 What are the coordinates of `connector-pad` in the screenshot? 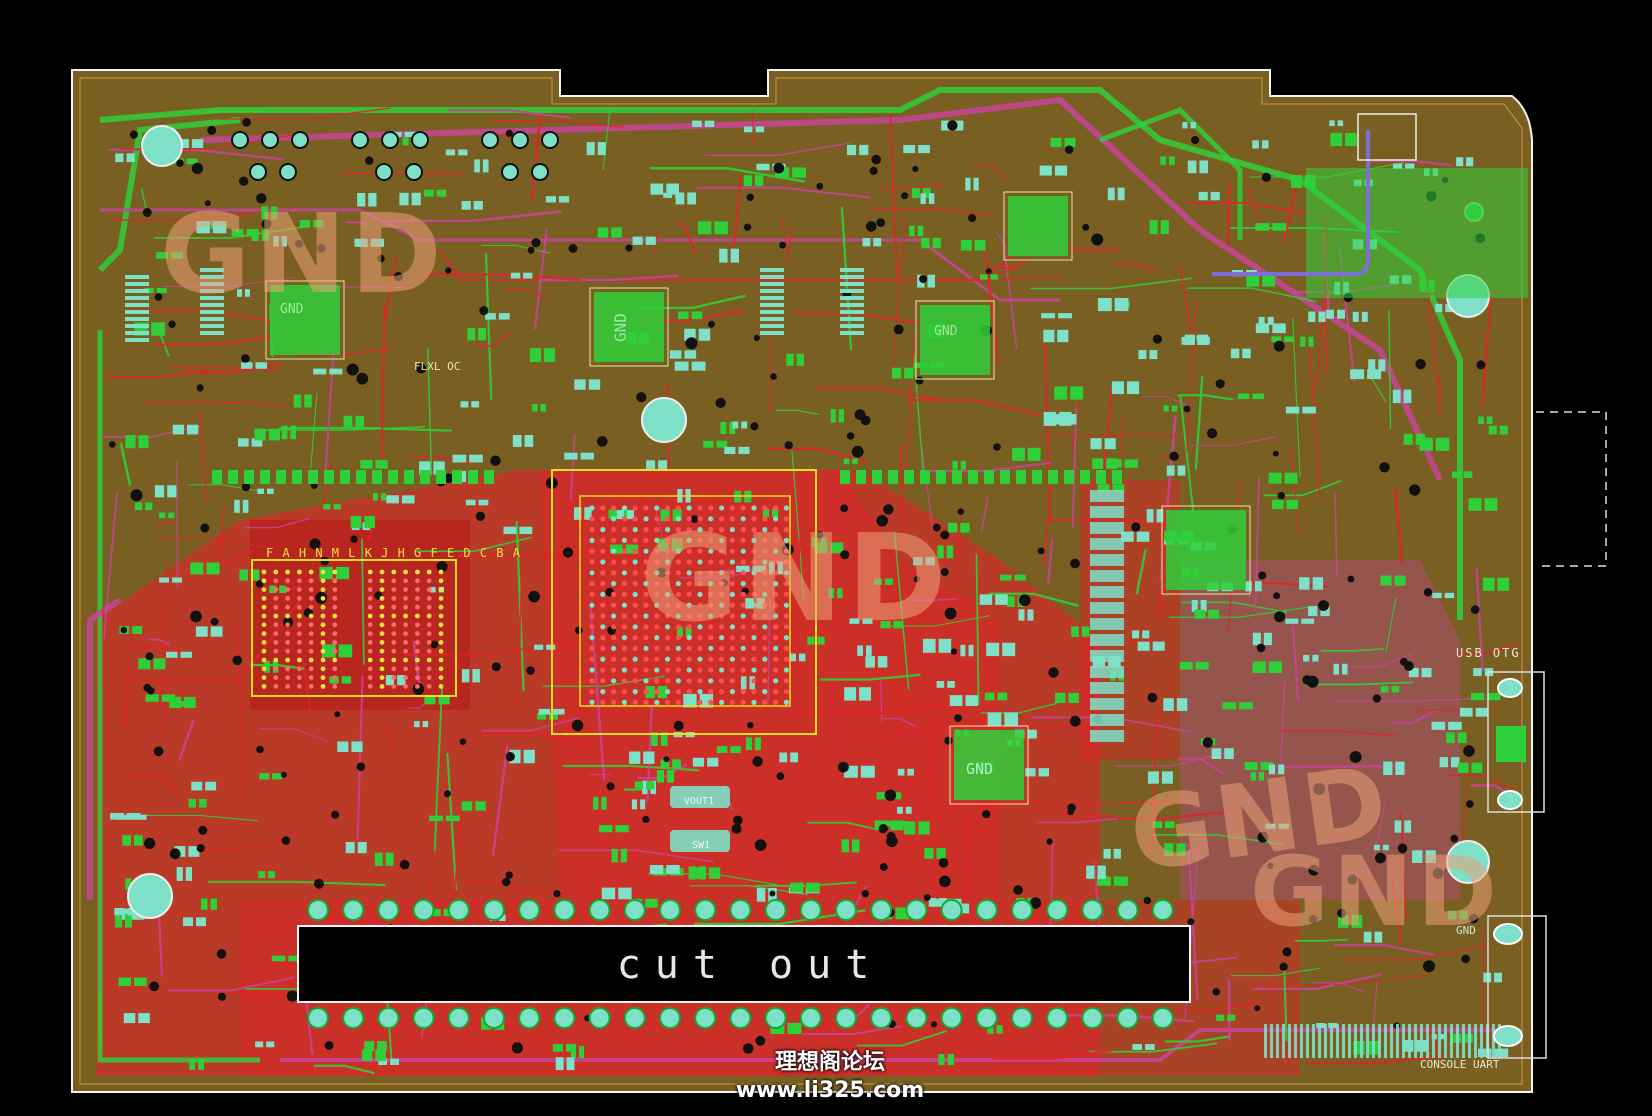 It's located at (457, 477).